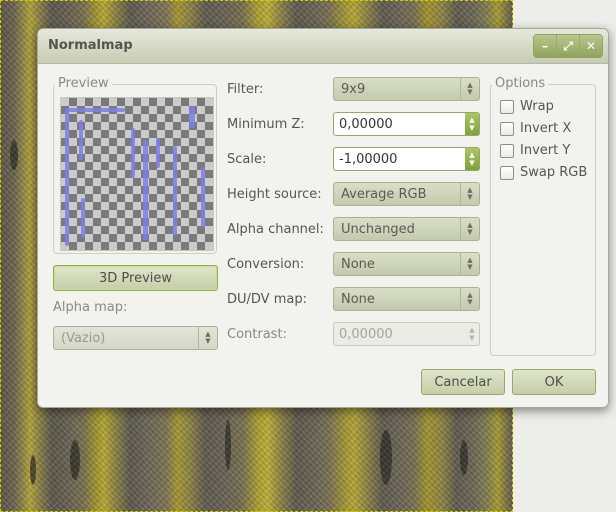 The image size is (616, 512). I want to click on ok-button-label: OK, so click(554, 382).